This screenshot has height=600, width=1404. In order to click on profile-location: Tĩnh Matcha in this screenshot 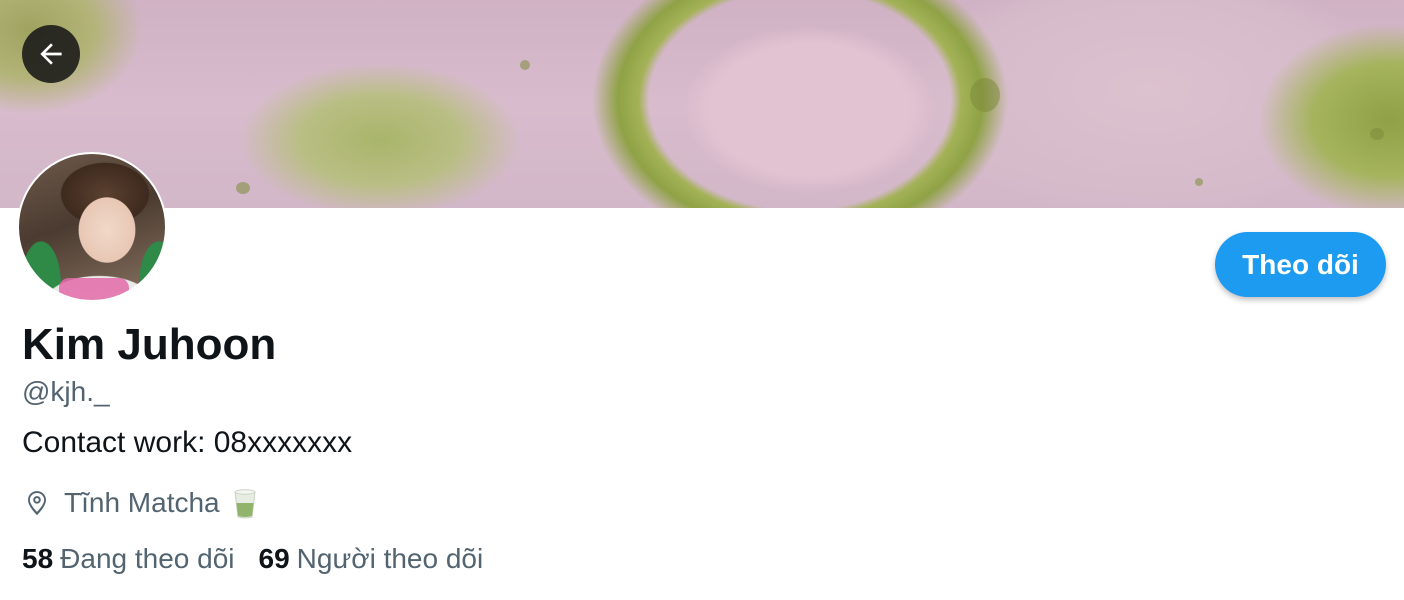, I will do `click(140, 503)`.